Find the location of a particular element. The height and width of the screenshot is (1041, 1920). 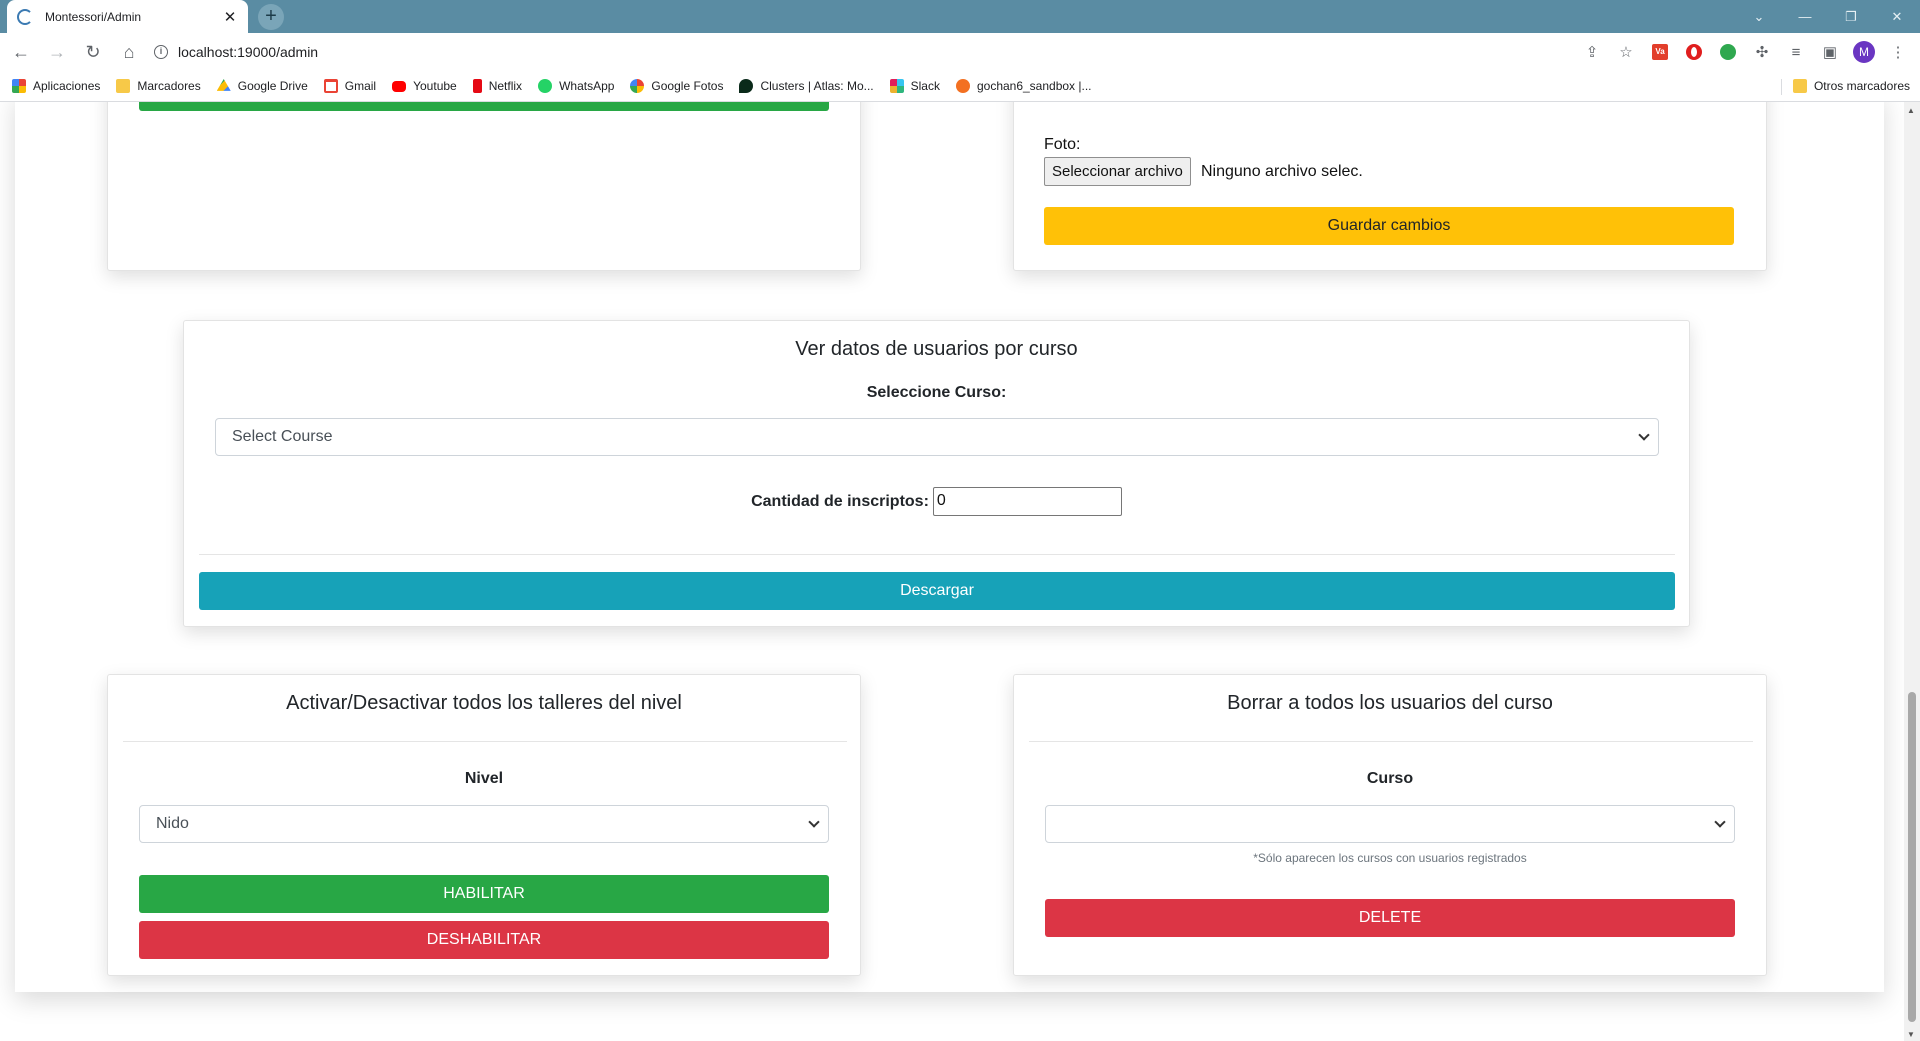

page-scrollbar: ▲ ▼ is located at coordinates (1912, 571).